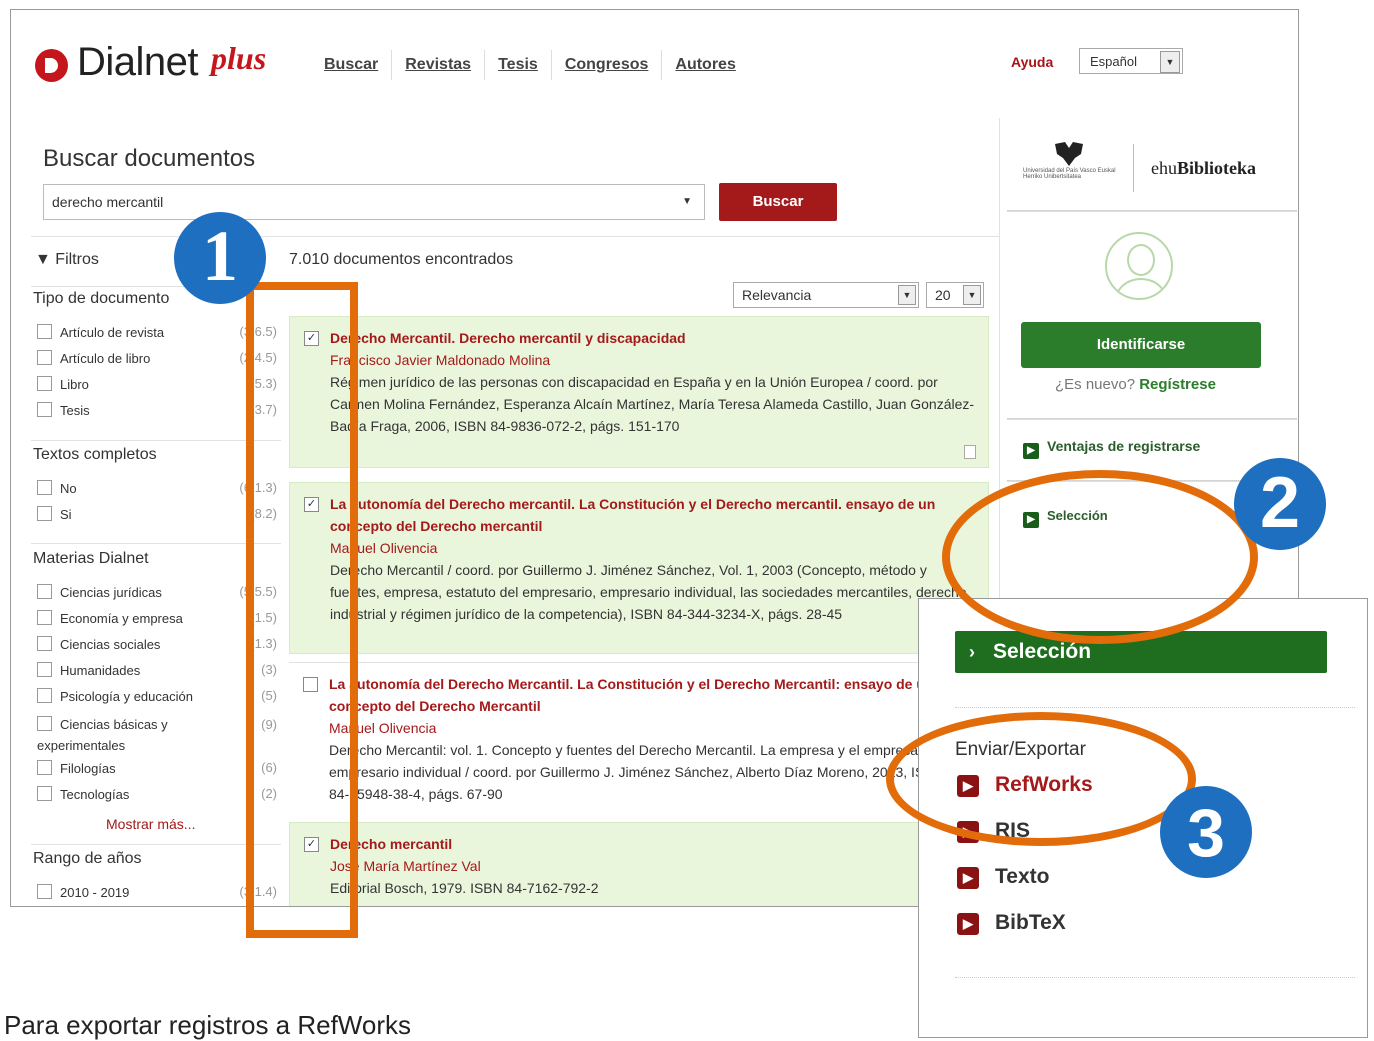  I want to click on help-link: Ayuda, so click(1032, 62).